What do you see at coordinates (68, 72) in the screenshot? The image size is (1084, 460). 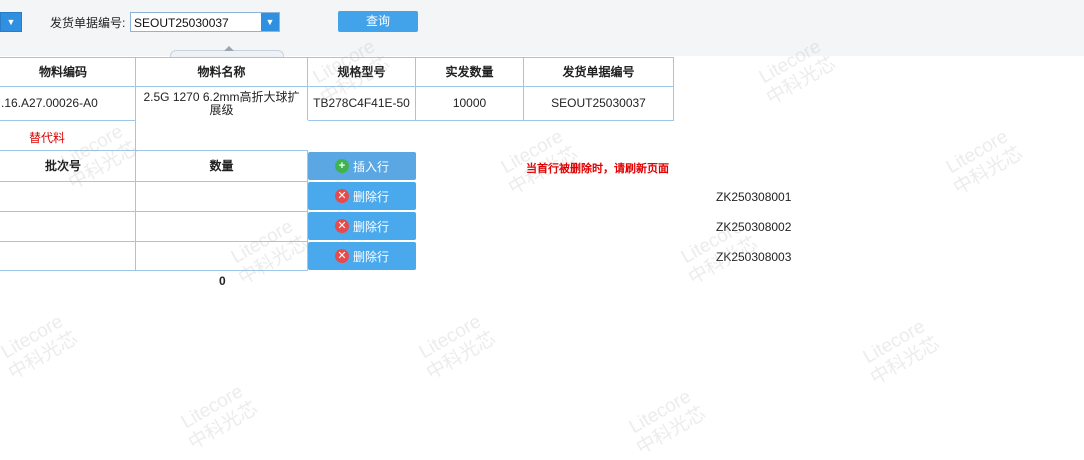 I see `header-material-code: 物料编码` at bounding box center [68, 72].